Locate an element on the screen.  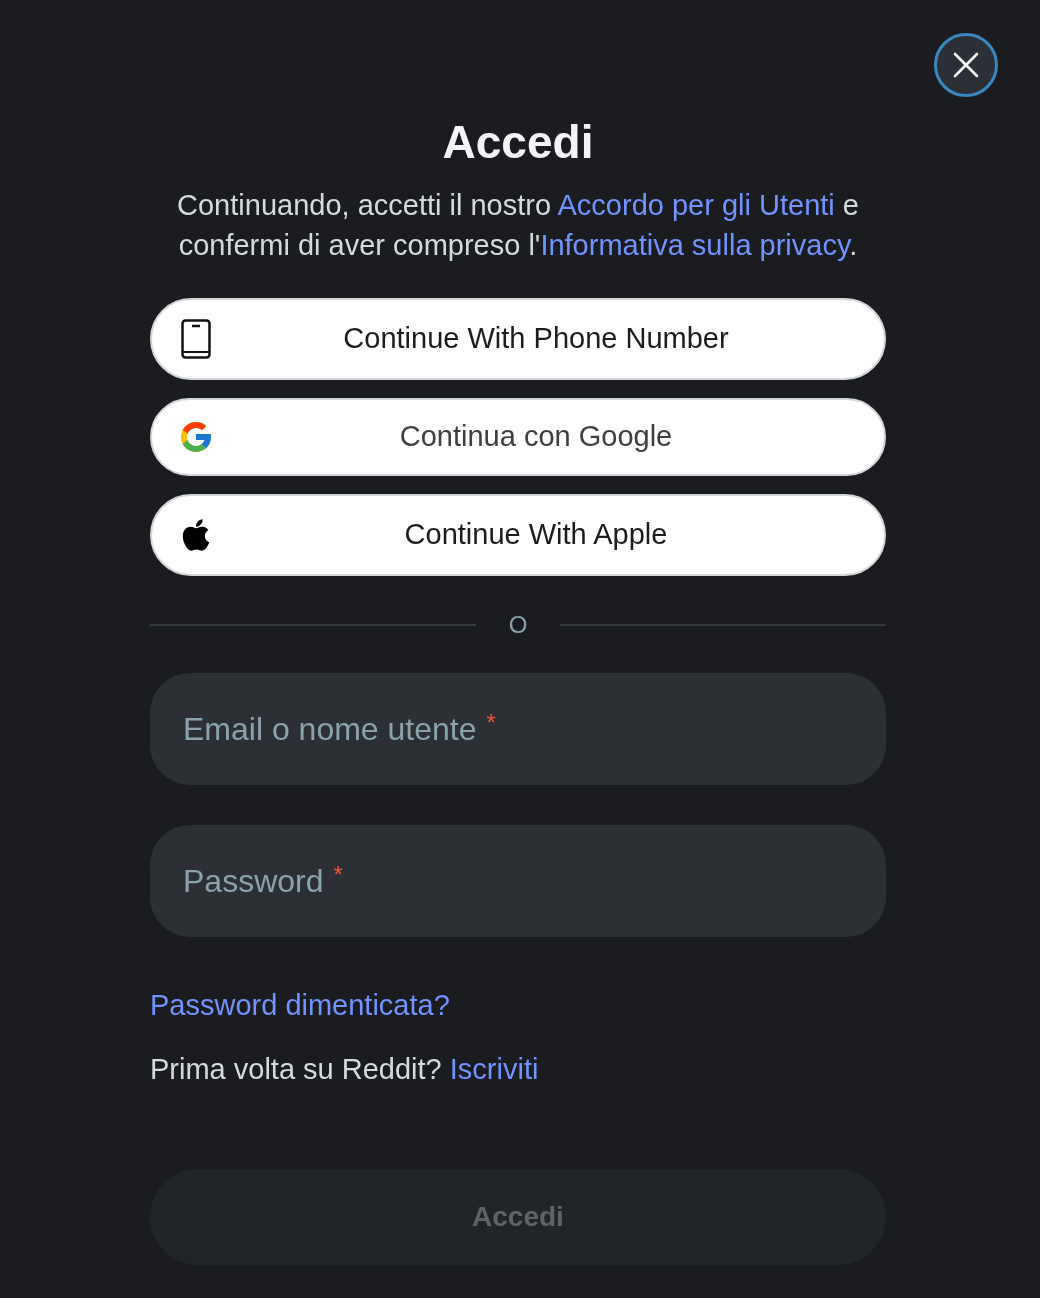
apple-button: Continue With Apple is located at coordinates (518, 535).